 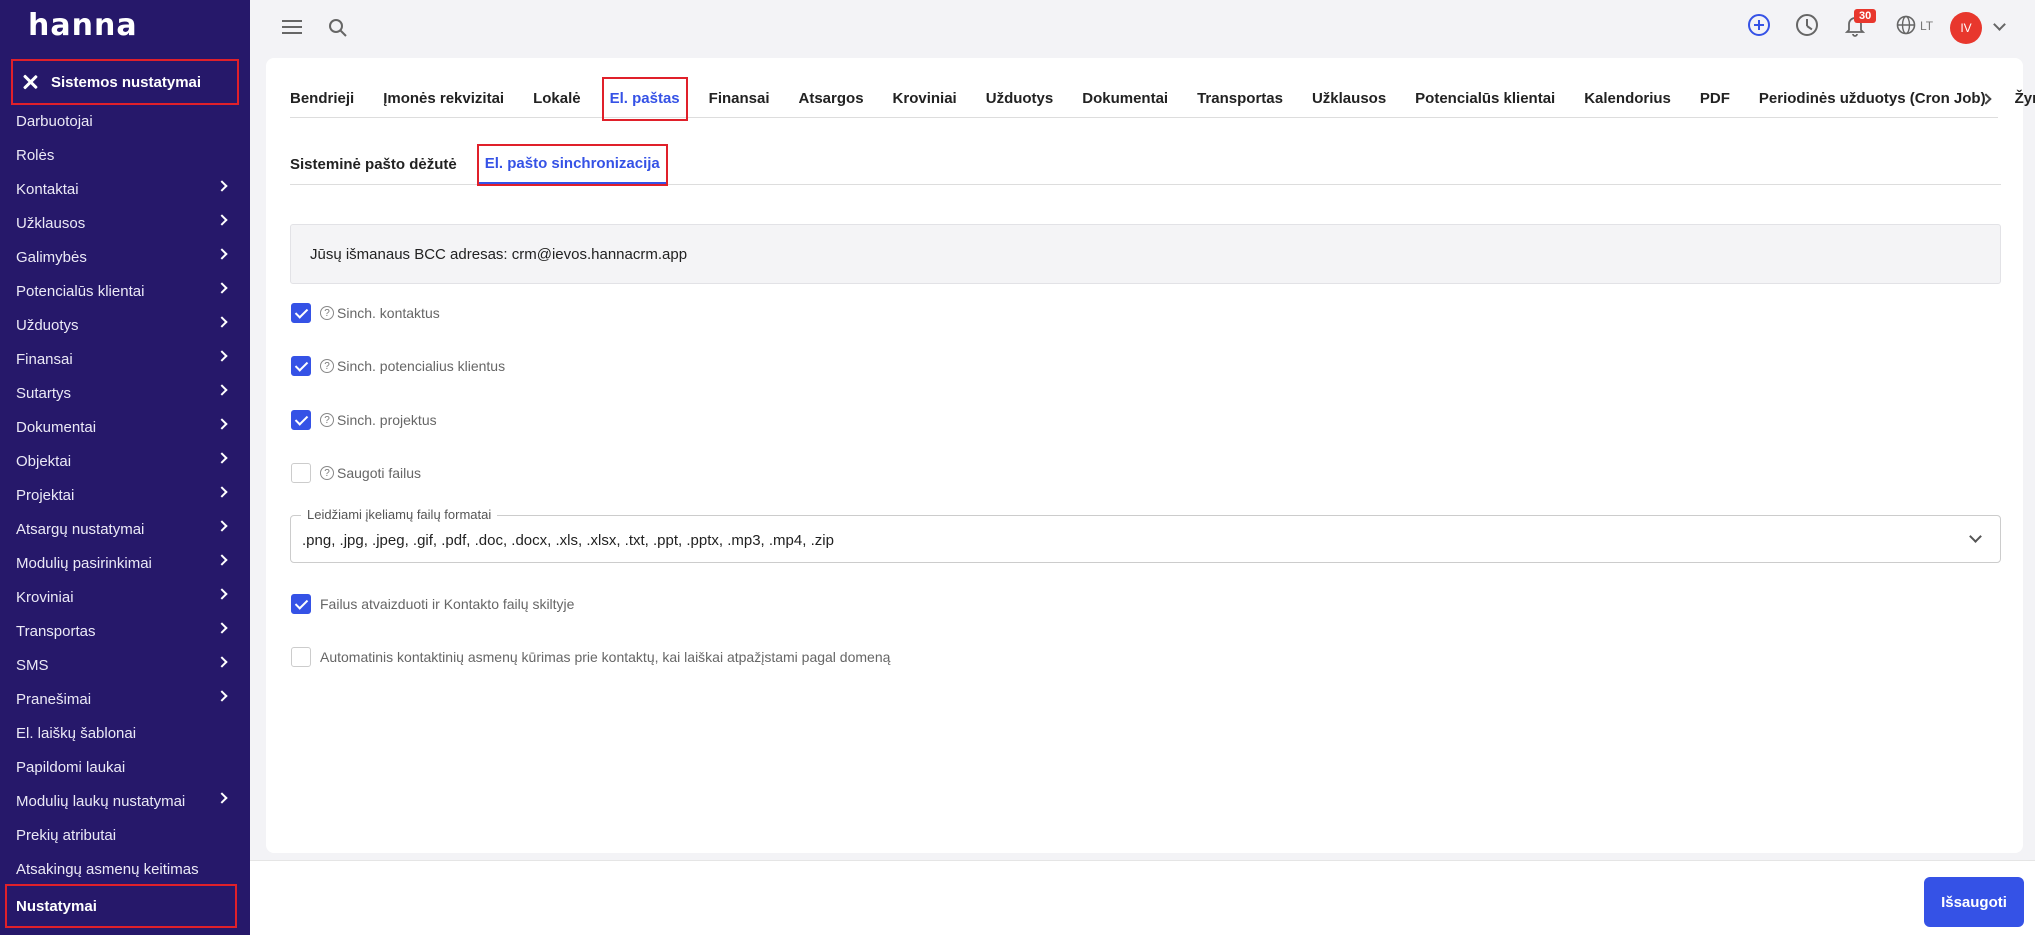 I want to click on sidebar-item-label: Potencialūs klientai, so click(x=80, y=291).